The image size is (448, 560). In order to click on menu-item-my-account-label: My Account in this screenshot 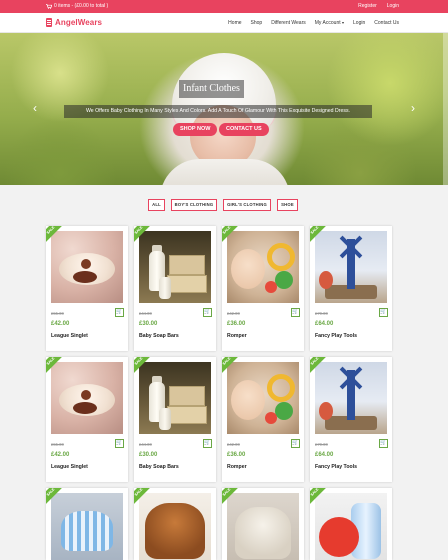, I will do `click(327, 23)`.